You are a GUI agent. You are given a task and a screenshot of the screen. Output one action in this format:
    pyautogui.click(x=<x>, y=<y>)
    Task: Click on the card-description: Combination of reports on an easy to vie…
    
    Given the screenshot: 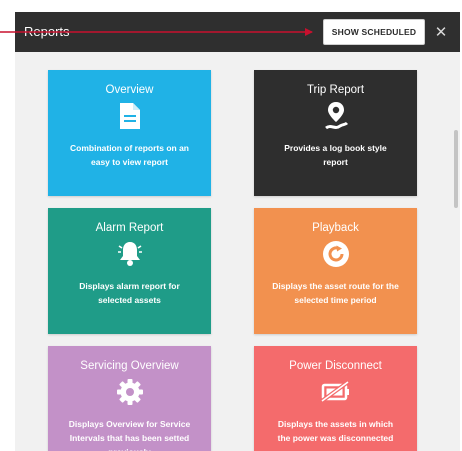 What is the action you would take?
    pyautogui.click(x=129, y=155)
    